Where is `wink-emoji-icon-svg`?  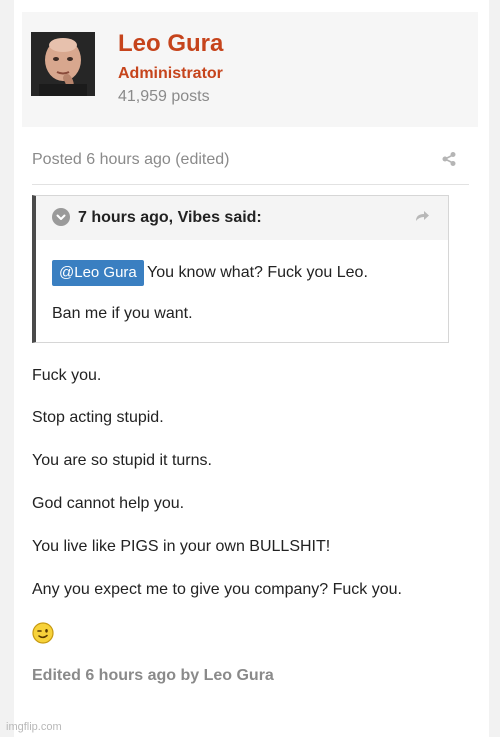 wink-emoji-icon-svg is located at coordinates (43, 633).